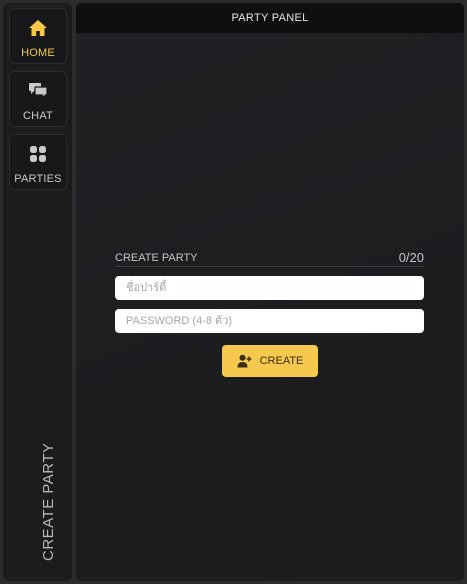 The height and width of the screenshot is (584, 467). I want to click on panel-header: PARTY PANEL, so click(270, 18).